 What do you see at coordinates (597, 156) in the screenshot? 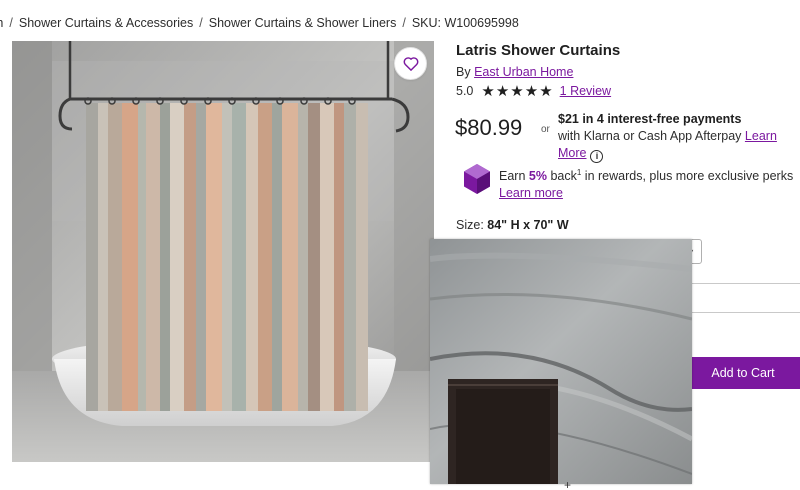
I see `info-icon: i` at bounding box center [597, 156].